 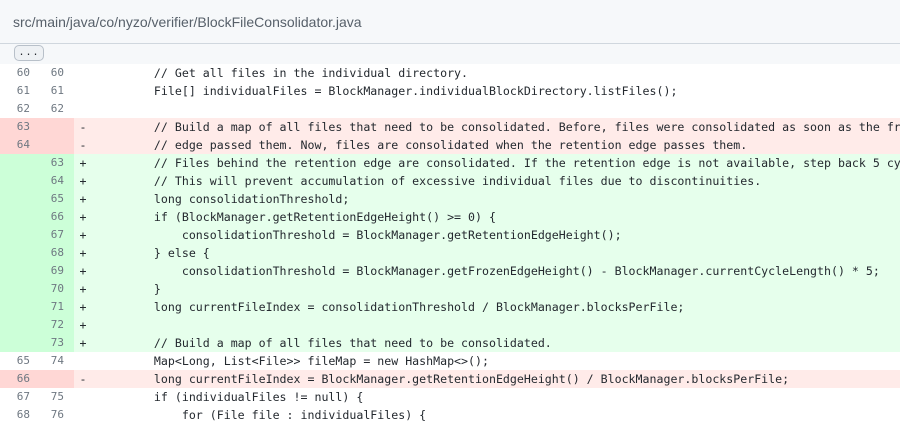 What do you see at coordinates (47, 73) in the screenshot?
I see `new-line-number: 60` at bounding box center [47, 73].